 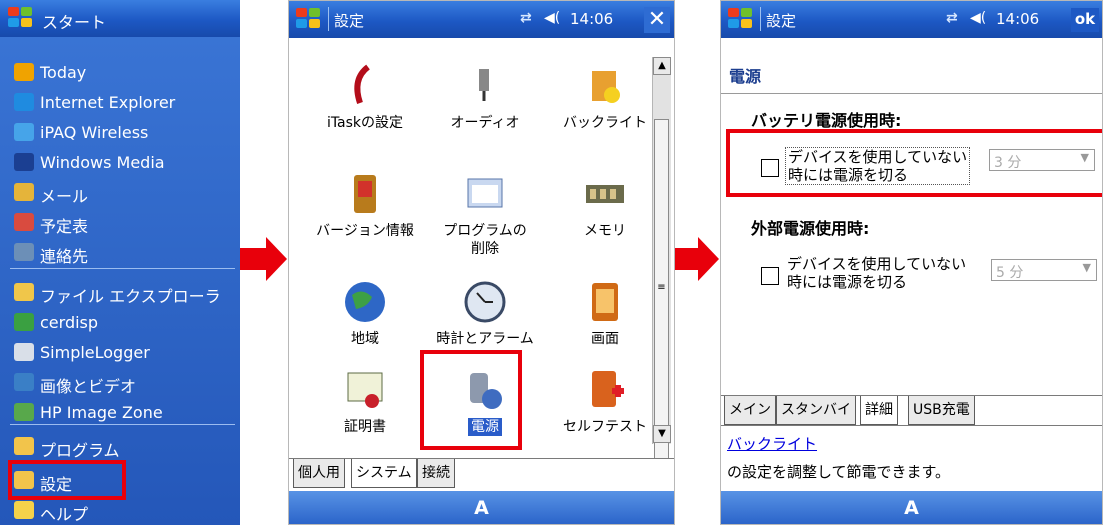 What do you see at coordinates (436, 473) in the screenshot?
I see `tab-connections: 接続` at bounding box center [436, 473].